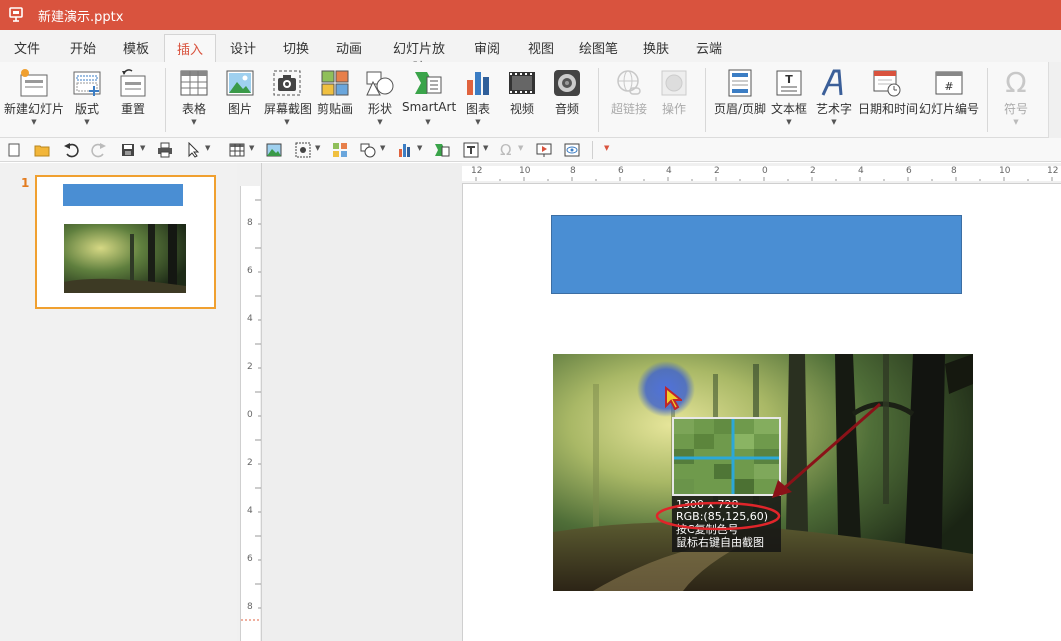 The width and height of the screenshot is (1061, 641). I want to click on shapes-label: 形状, so click(379, 109).